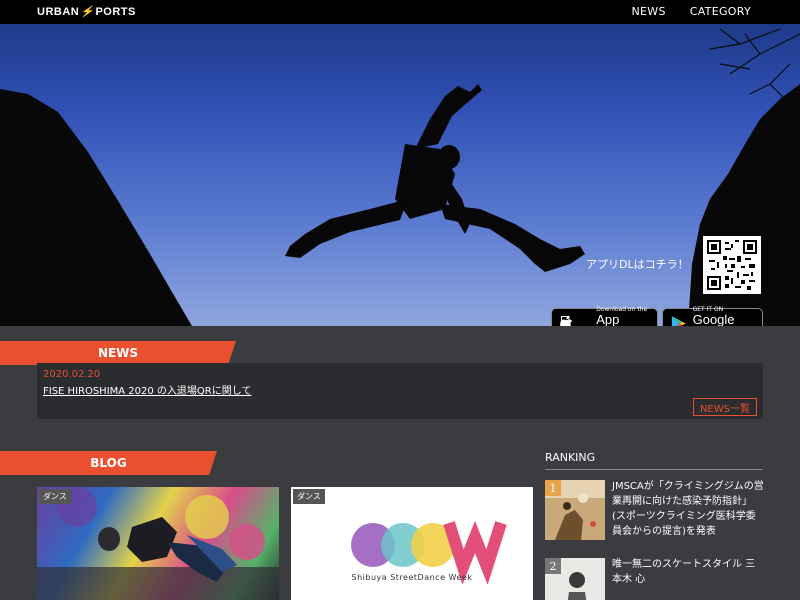 This screenshot has height=600, width=800. I want to click on blog-card-image, so click(158, 543).